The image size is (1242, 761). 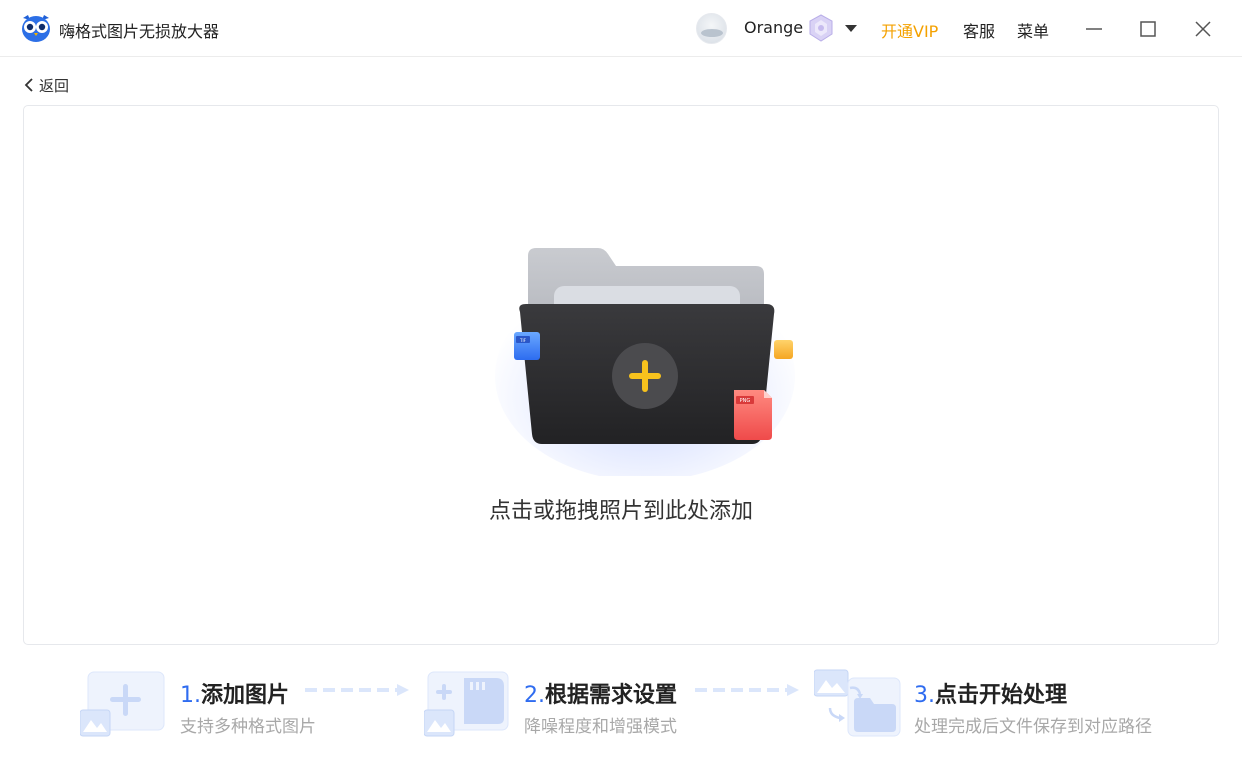 I want to click on username: Orange, so click(x=773, y=27).